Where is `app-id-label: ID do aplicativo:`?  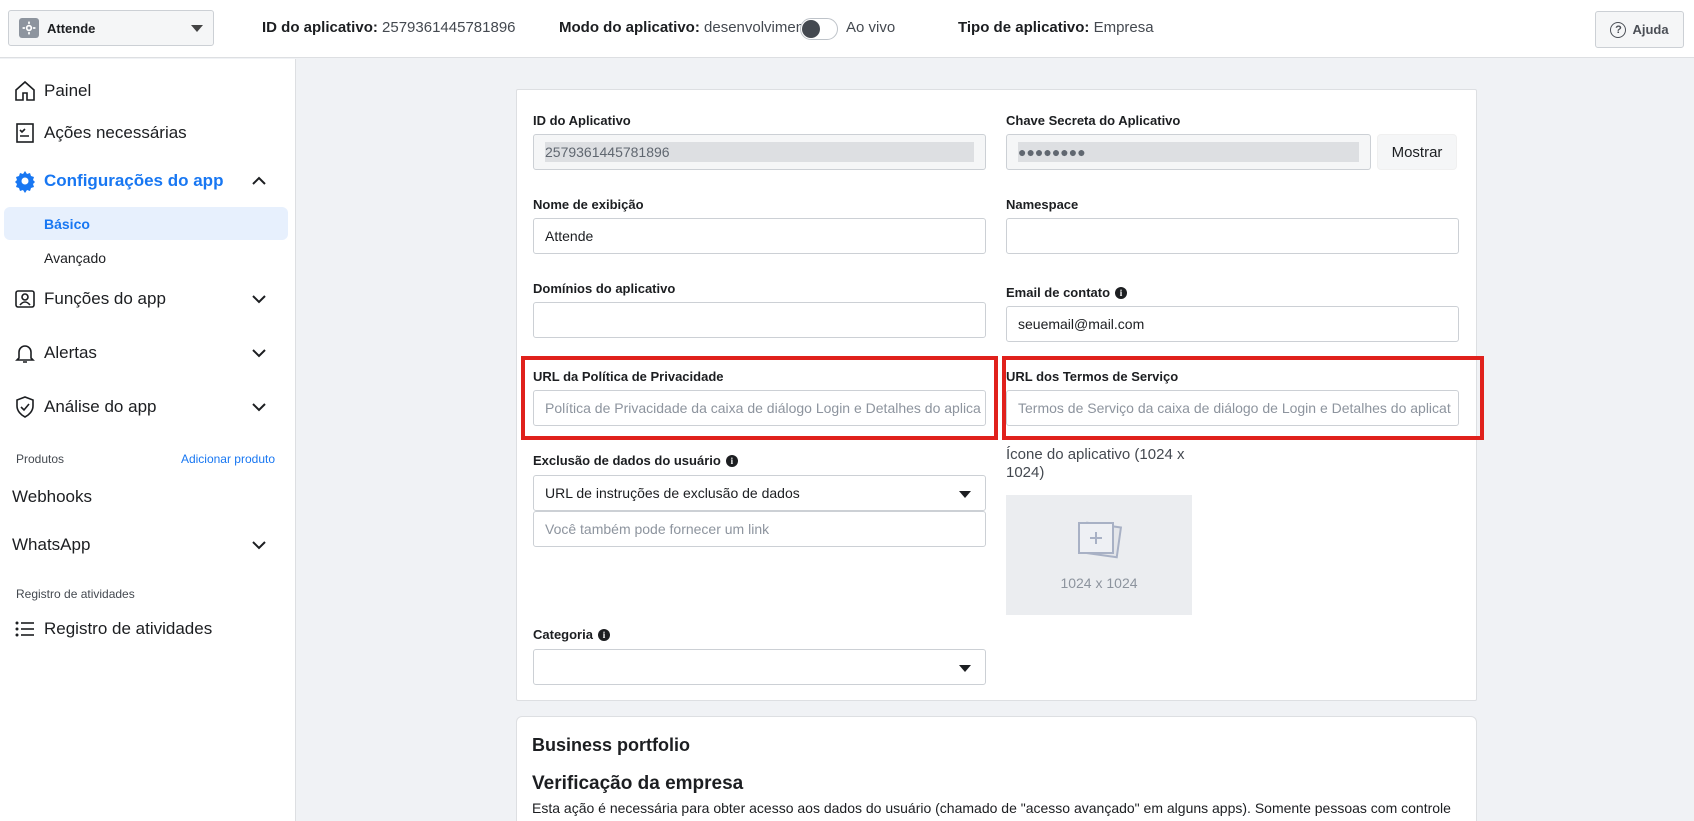
app-id-label: ID do aplicativo: is located at coordinates (320, 27).